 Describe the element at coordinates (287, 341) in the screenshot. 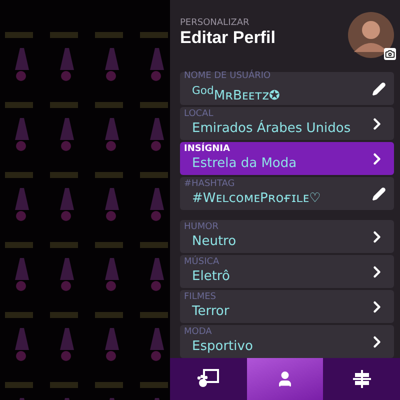

I see `profile-row: MODA Esportivo` at that location.